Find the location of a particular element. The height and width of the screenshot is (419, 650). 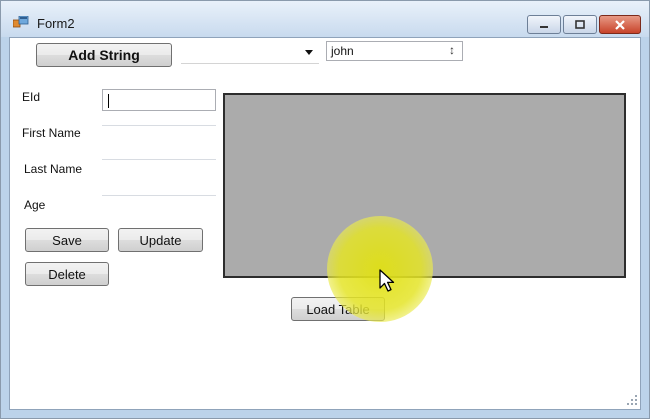

window-title: Form2 is located at coordinates (56, 23).